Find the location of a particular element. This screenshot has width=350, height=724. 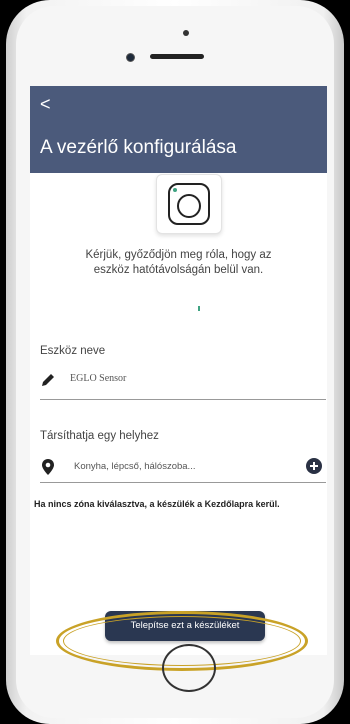

device-name-label: Eszköz neve is located at coordinates (73, 351).